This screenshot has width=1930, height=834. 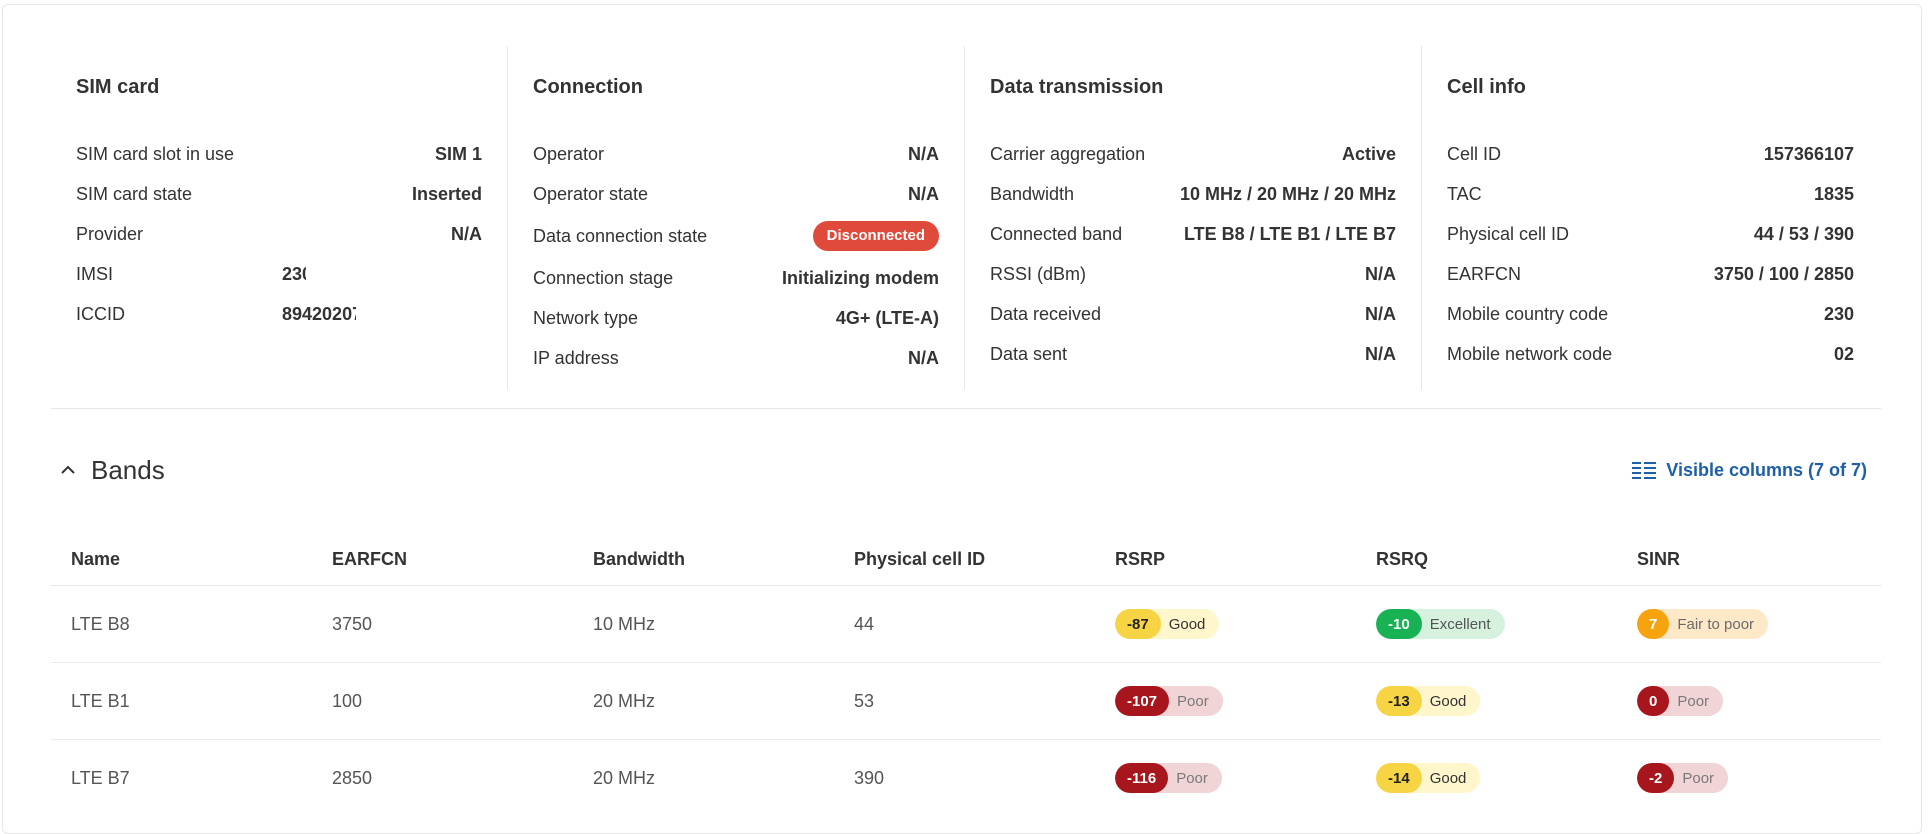 I want to click on row-label: EARFCN, so click(x=1484, y=273).